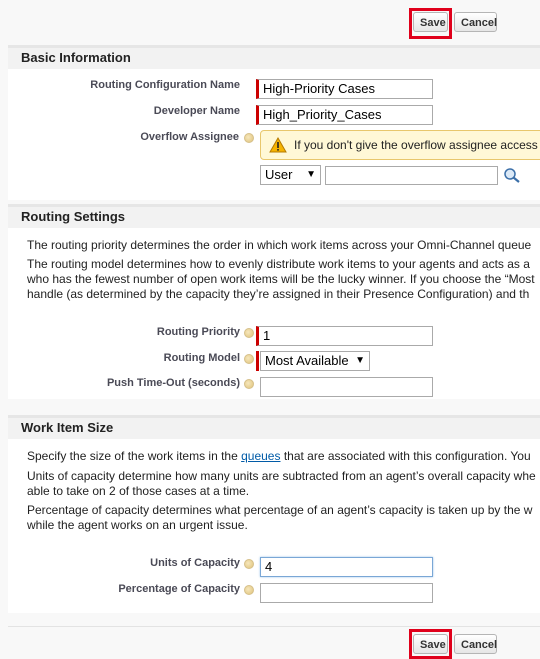 This screenshot has width=540, height=659. Describe the element at coordinates (346, 567) in the screenshot. I see `units-of-capacity-input: 4` at that location.